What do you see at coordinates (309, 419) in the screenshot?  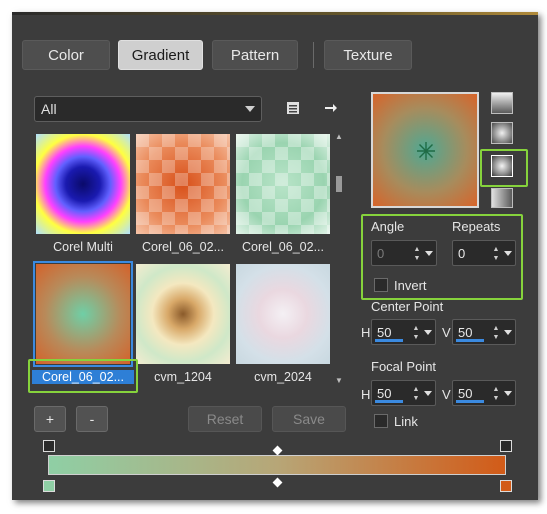 I see `save-button: Save` at bounding box center [309, 419].